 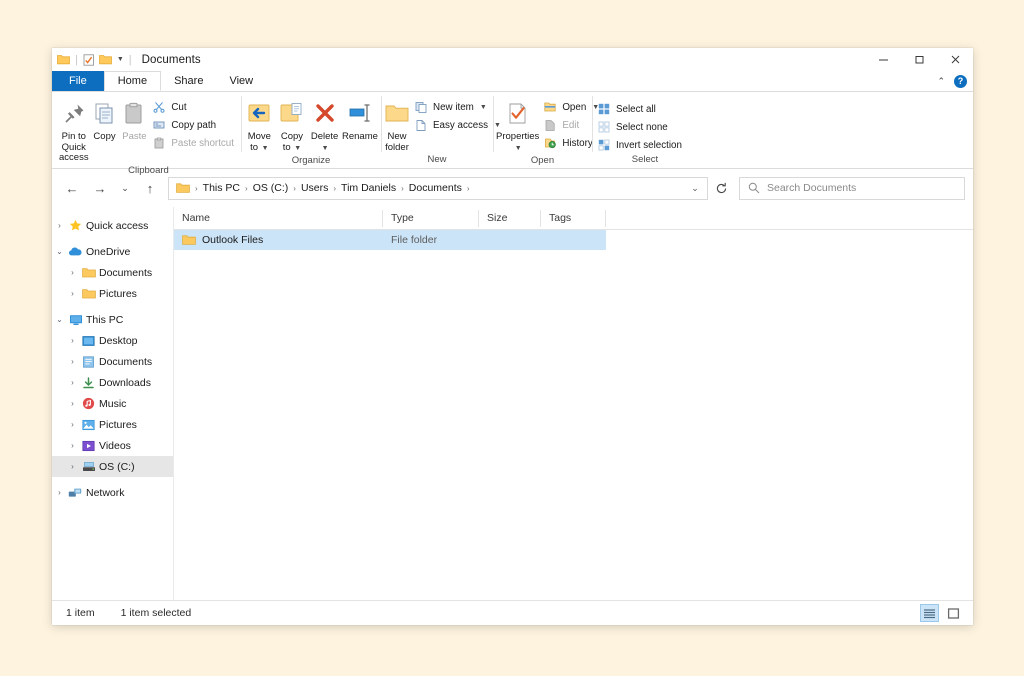 I want to click on documents-icon, so click(x=88, y=361).